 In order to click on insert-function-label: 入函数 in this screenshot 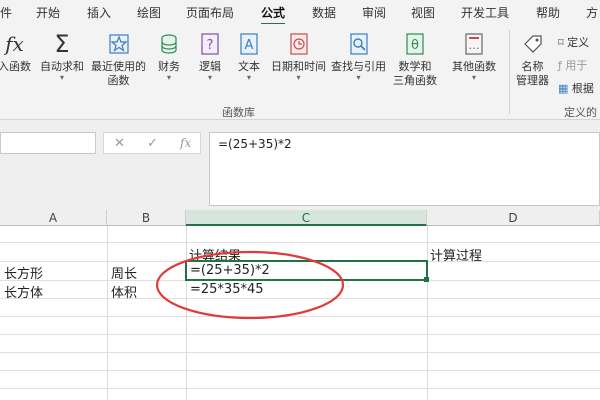, I will do `click(15, 66)`.